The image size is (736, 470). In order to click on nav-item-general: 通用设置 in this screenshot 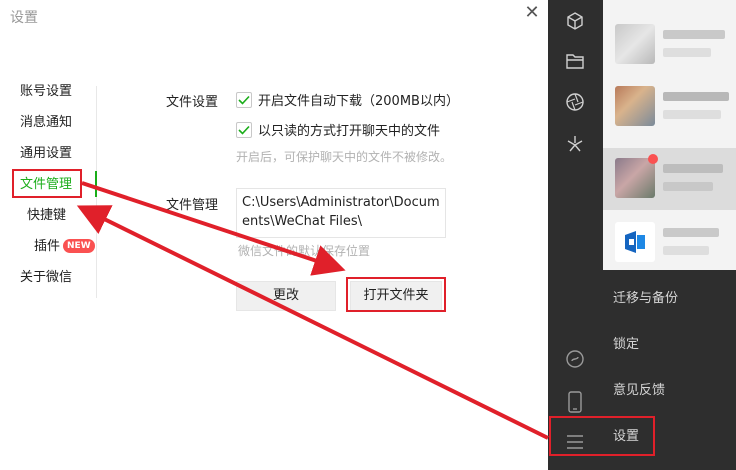, I will do `click(46, 154)`.